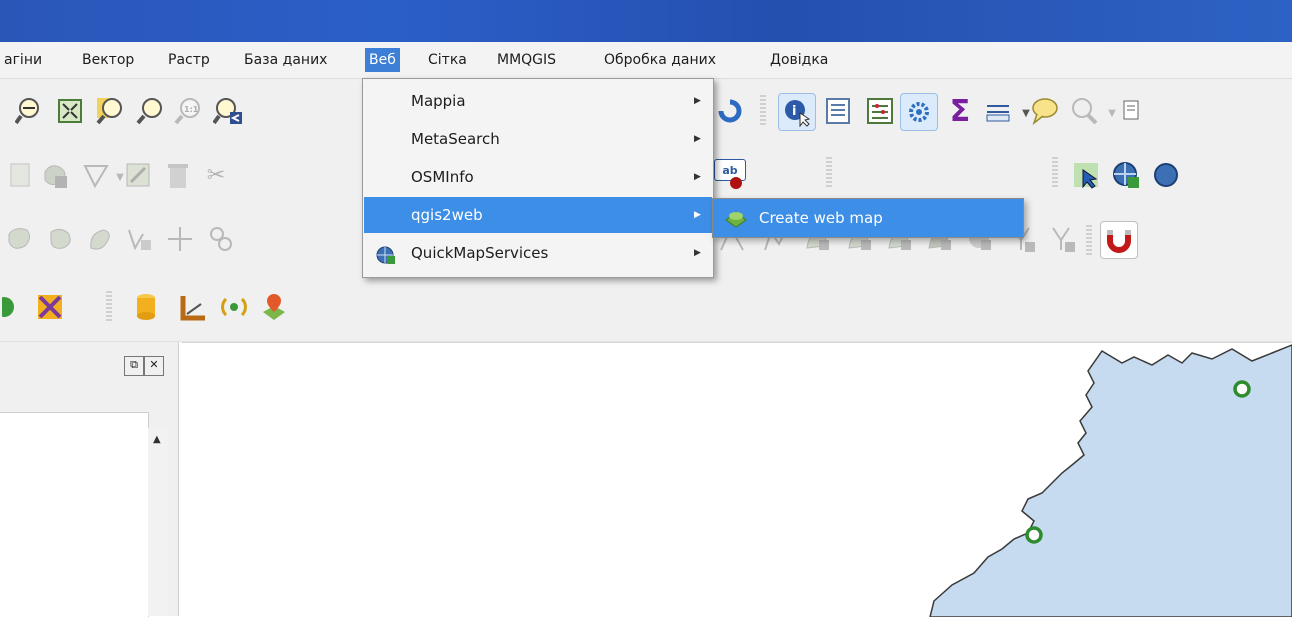  What do you see at coordinates (74, 514) in the screenshot?
I see `layer-tree` at bounding box center [74, 514].